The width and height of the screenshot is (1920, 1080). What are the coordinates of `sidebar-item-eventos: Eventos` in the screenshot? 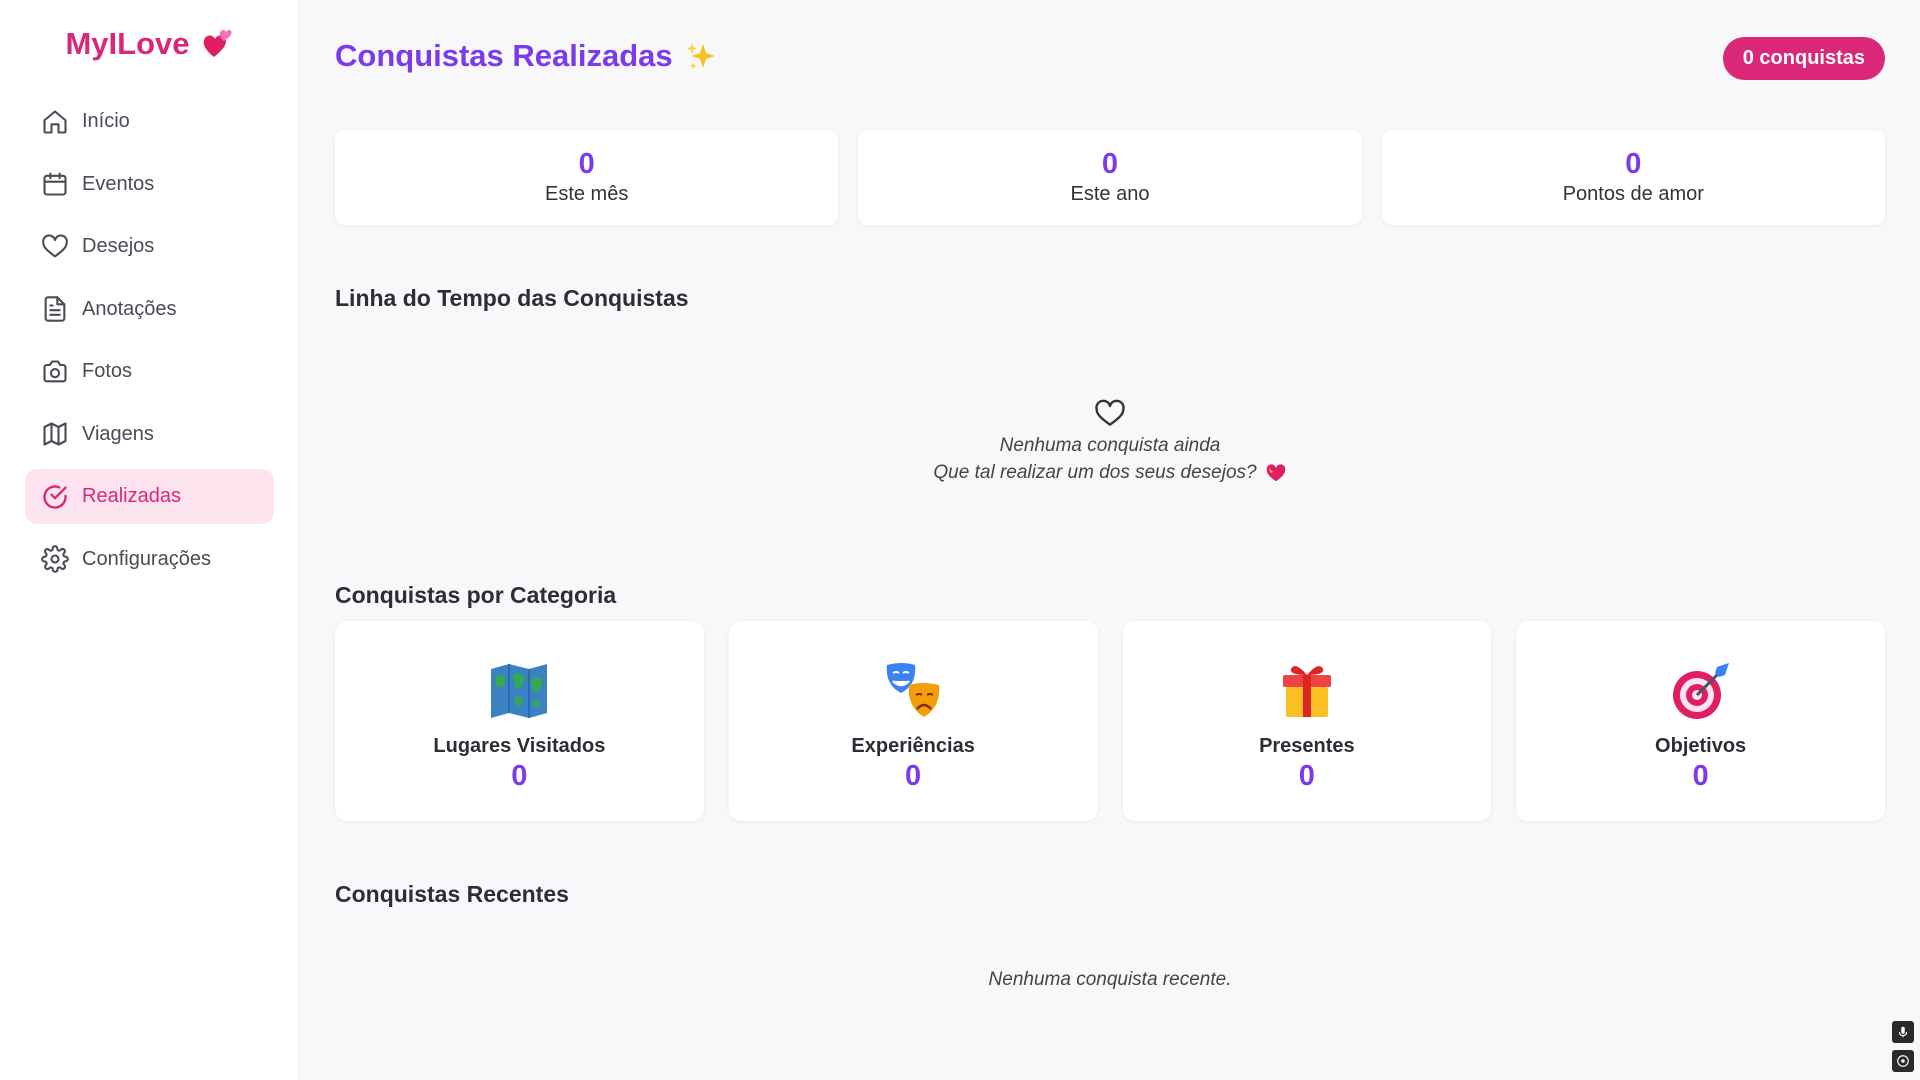 It's located at (149, 184).